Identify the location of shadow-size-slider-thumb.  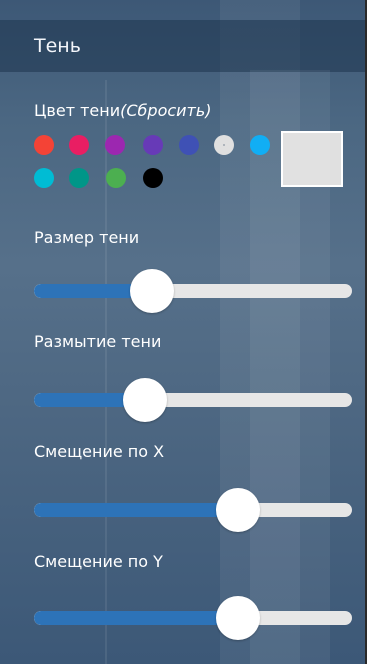
(151, 291).